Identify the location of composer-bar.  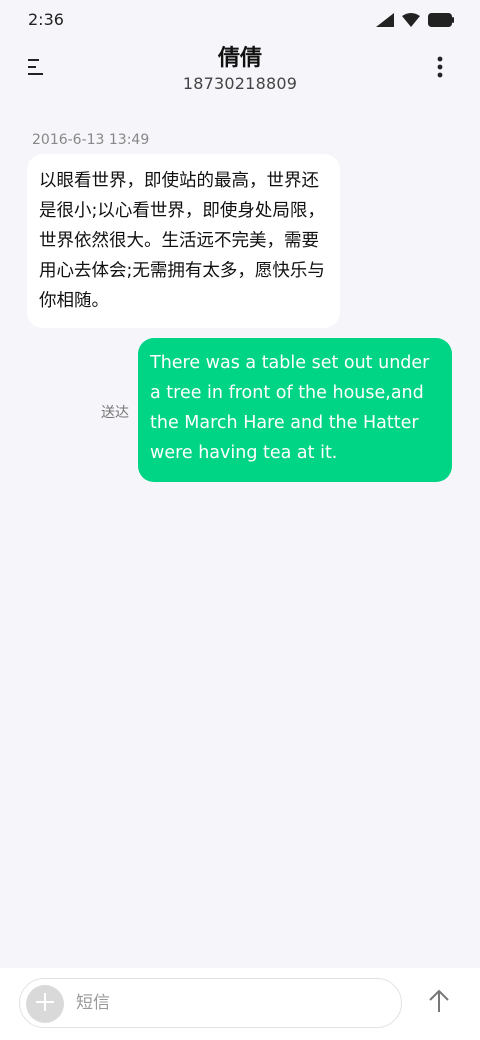
(240, 1004).